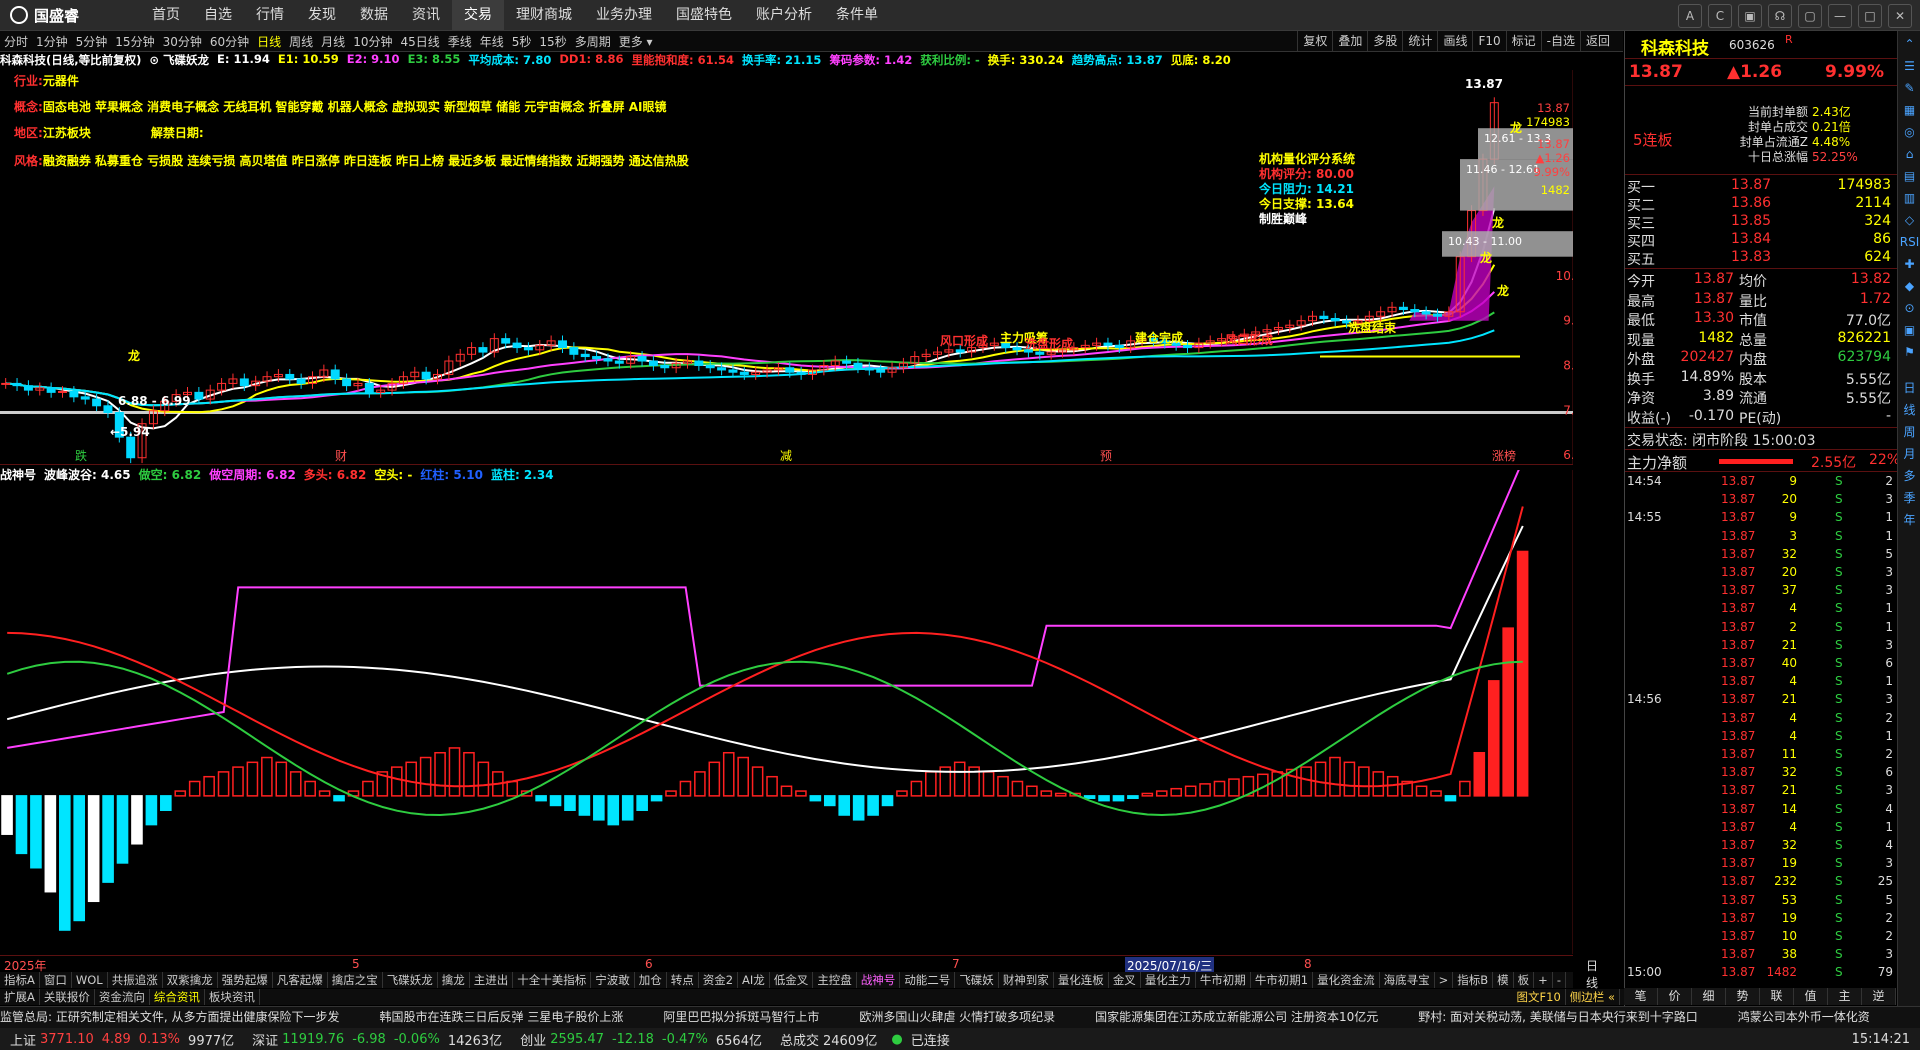 This screenshot has height=1050, width=1920. I want to click on nav-11: 条件单, so click(857, 15).